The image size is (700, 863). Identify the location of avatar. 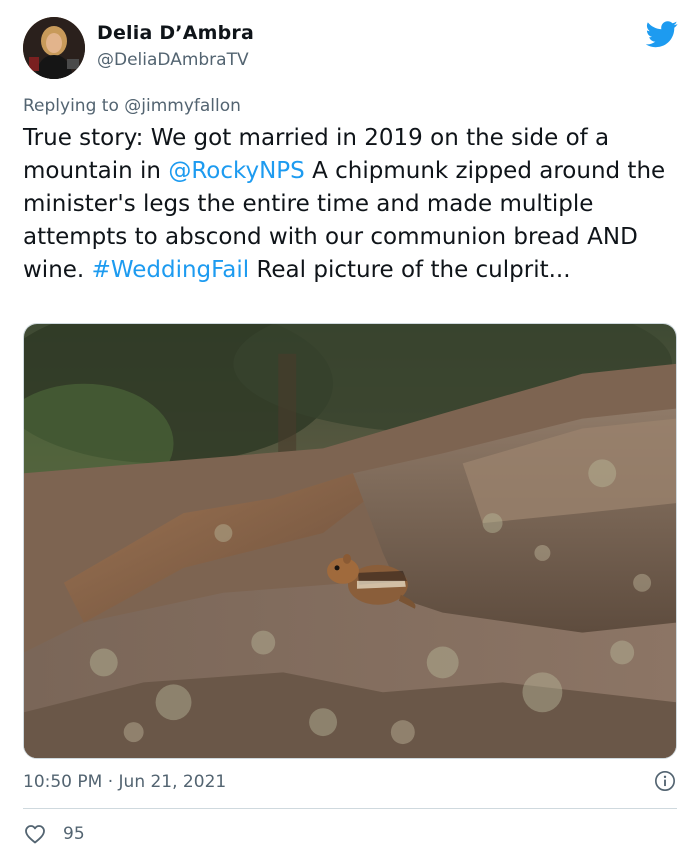
(54, 48).